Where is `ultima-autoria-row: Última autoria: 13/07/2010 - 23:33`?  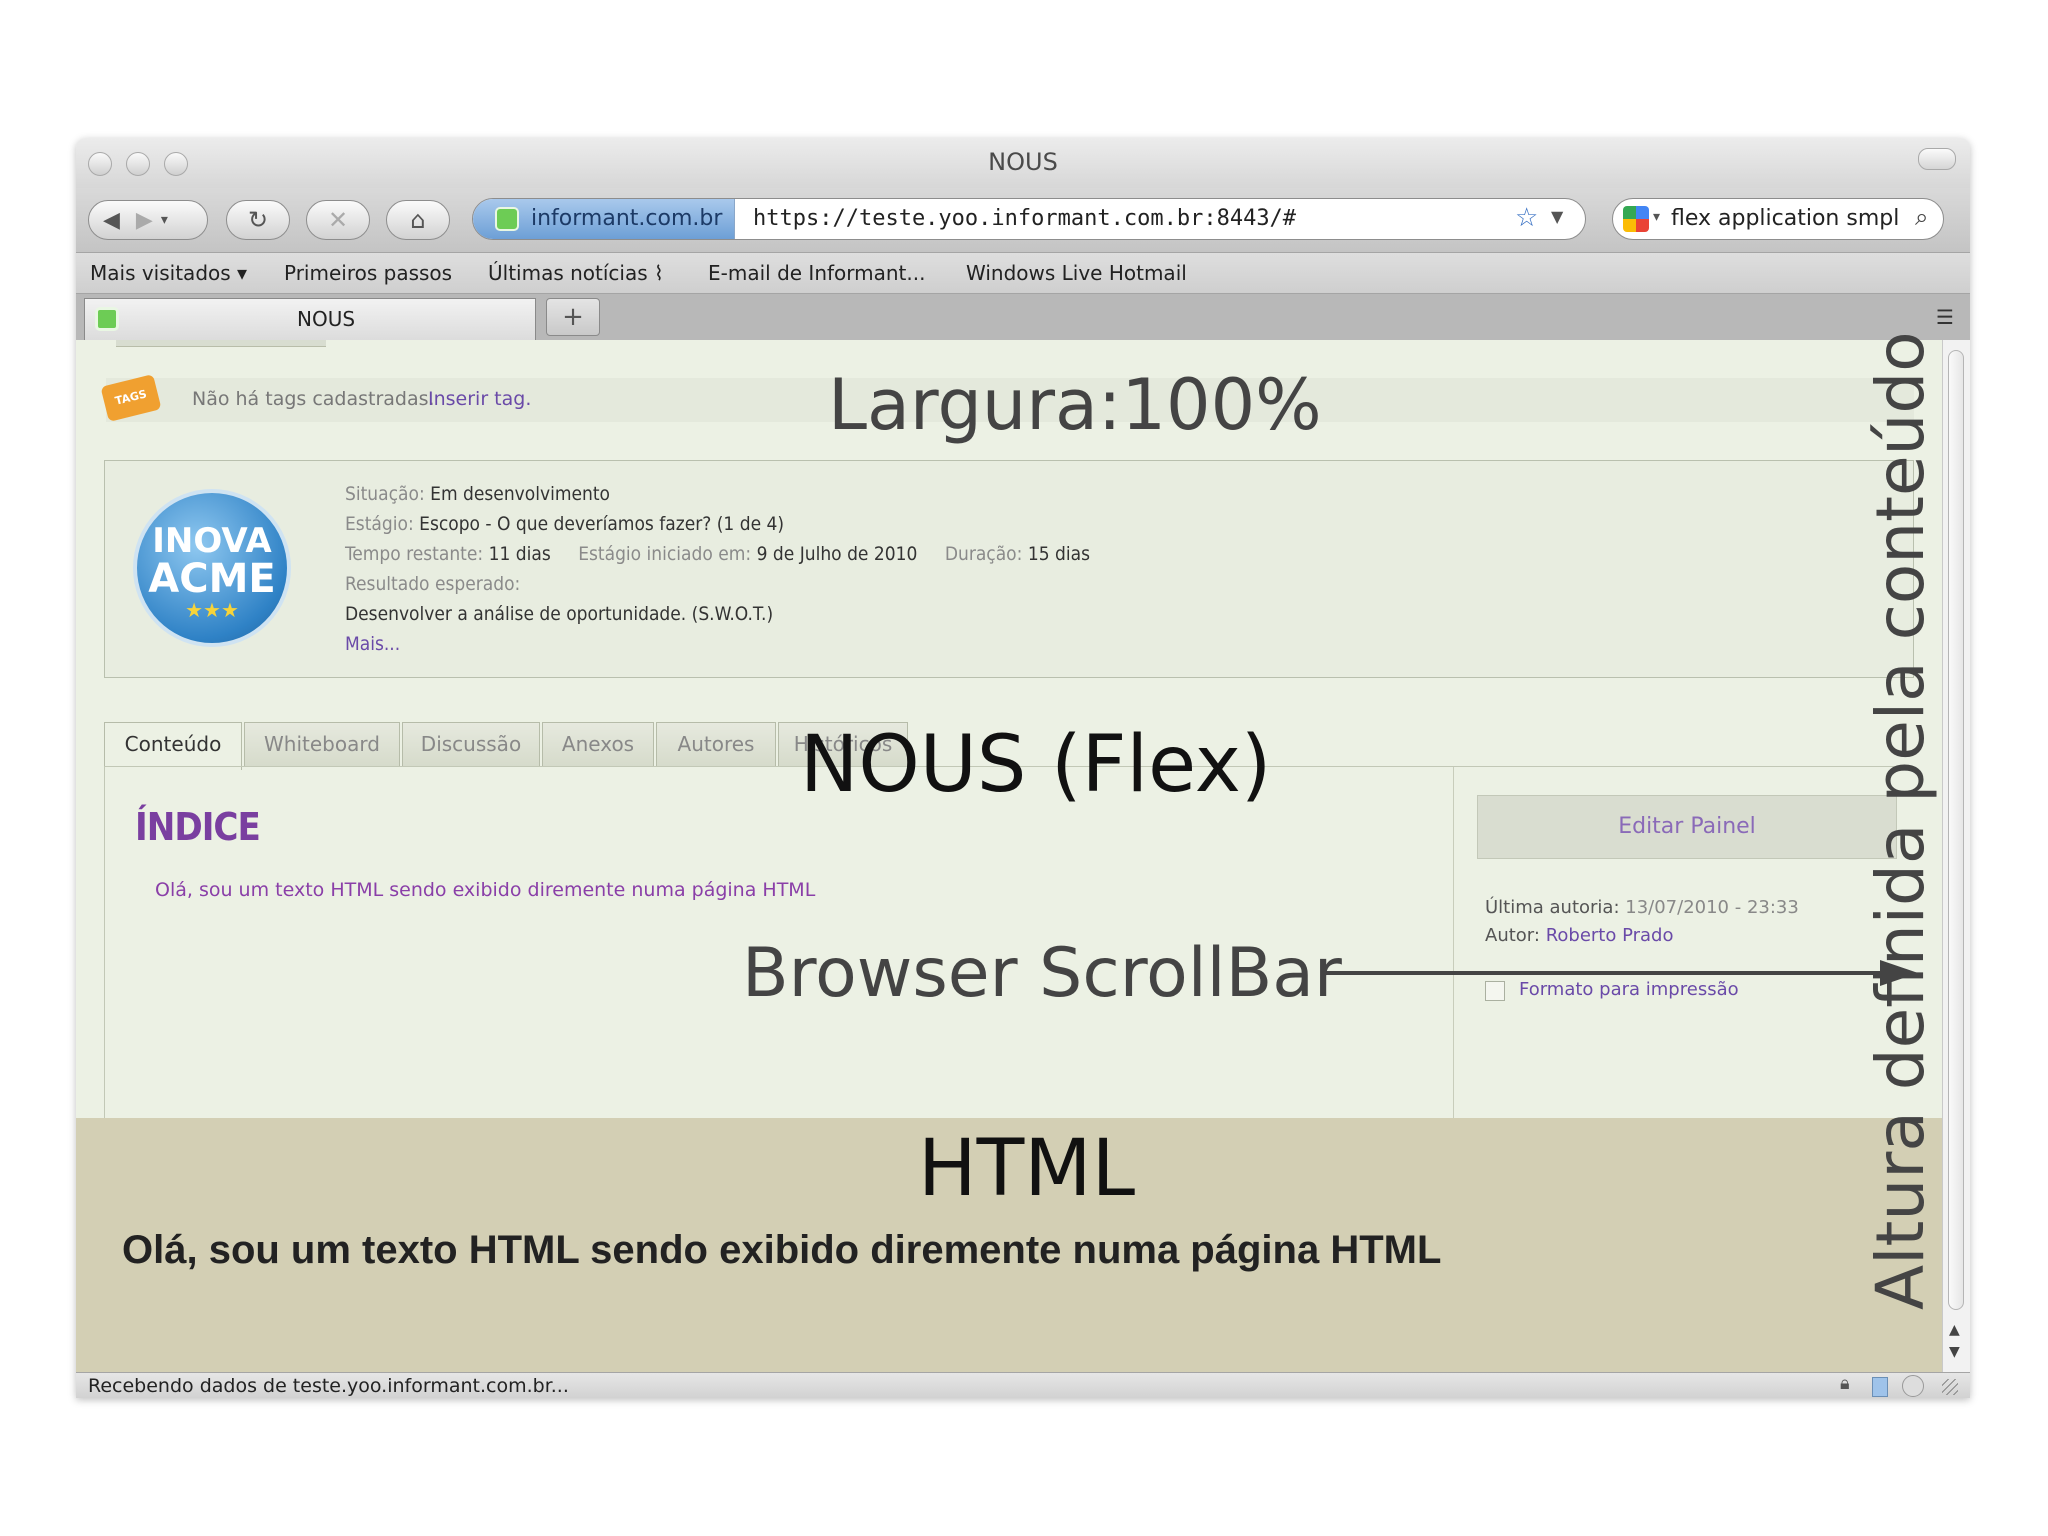
ultima-autoria-row: Última autoria: 13/07/2010 - 23:33 is located at coordinates (1642, 907).